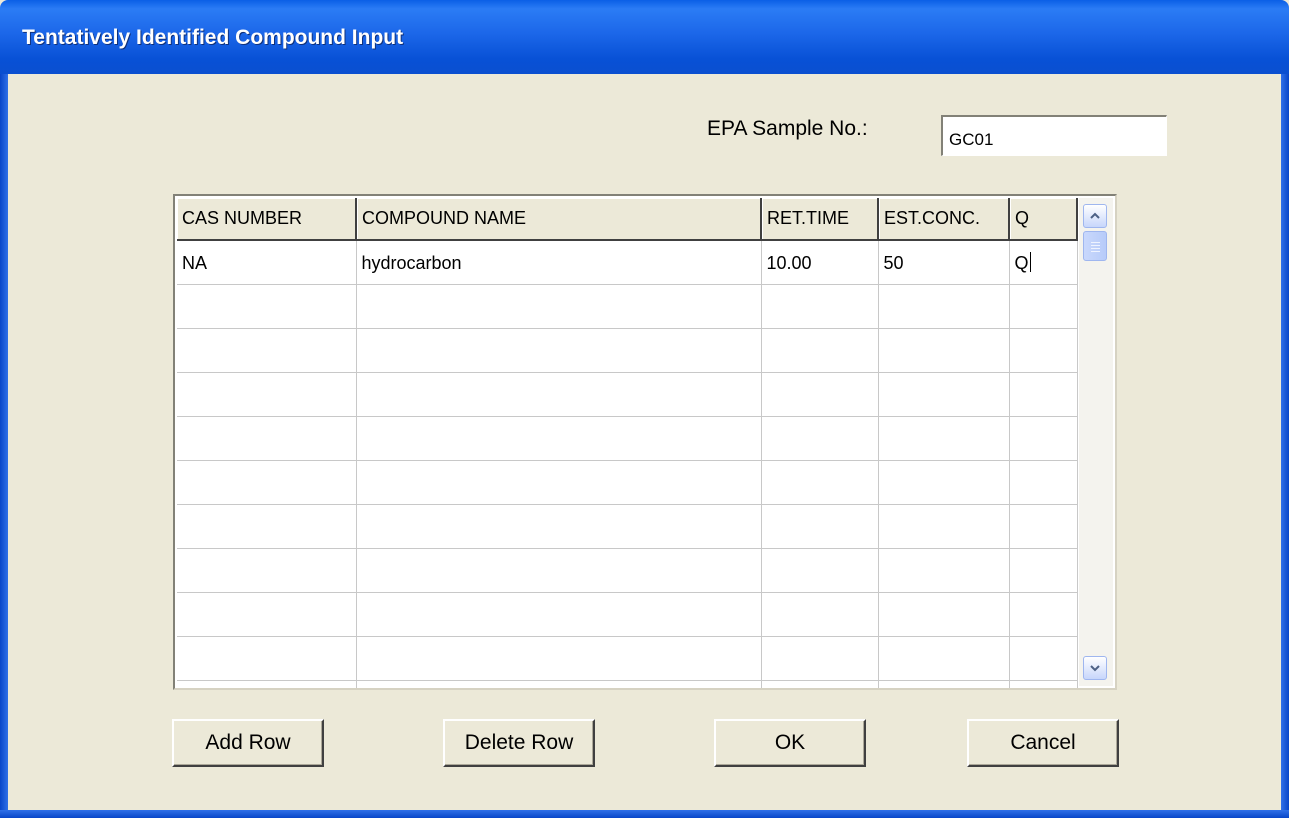 Image resolution: width=1289 pixels, height=818 pixels. What do you see at coordinates (519, 743) in the screenshot?
I see `delete-row-button: Delete Row` at bounding box center [519, 743].